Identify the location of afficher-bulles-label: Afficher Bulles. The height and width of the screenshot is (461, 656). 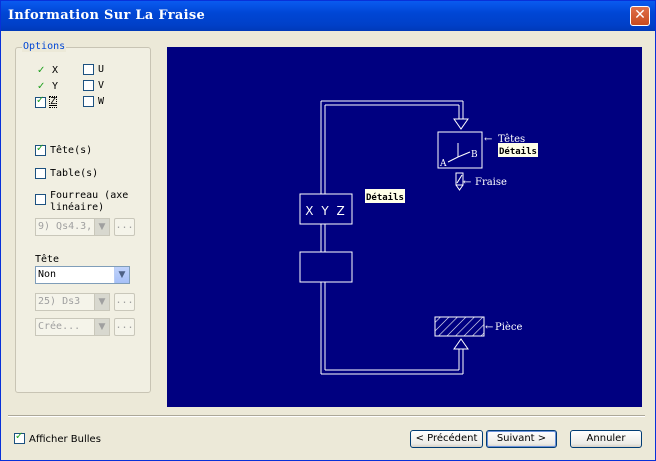
(65, 439).